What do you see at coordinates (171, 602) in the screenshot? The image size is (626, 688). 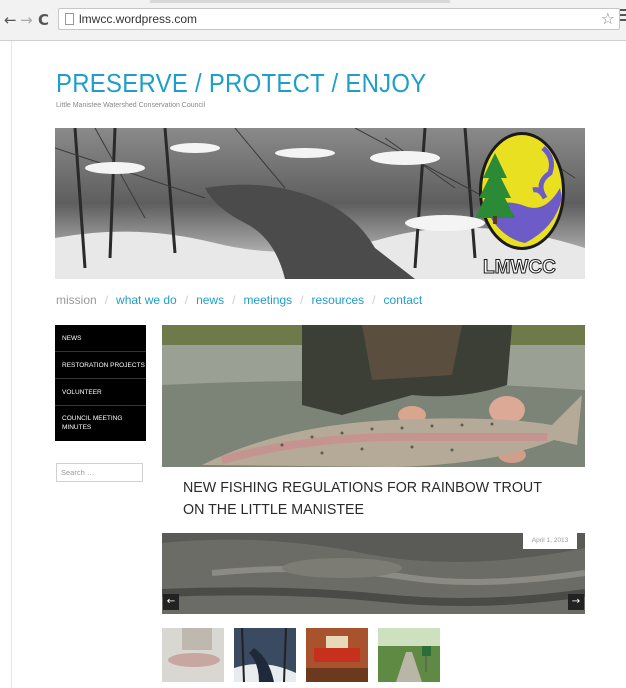 I see `slider-prev-button: ←` at bounding box center [171, 602].